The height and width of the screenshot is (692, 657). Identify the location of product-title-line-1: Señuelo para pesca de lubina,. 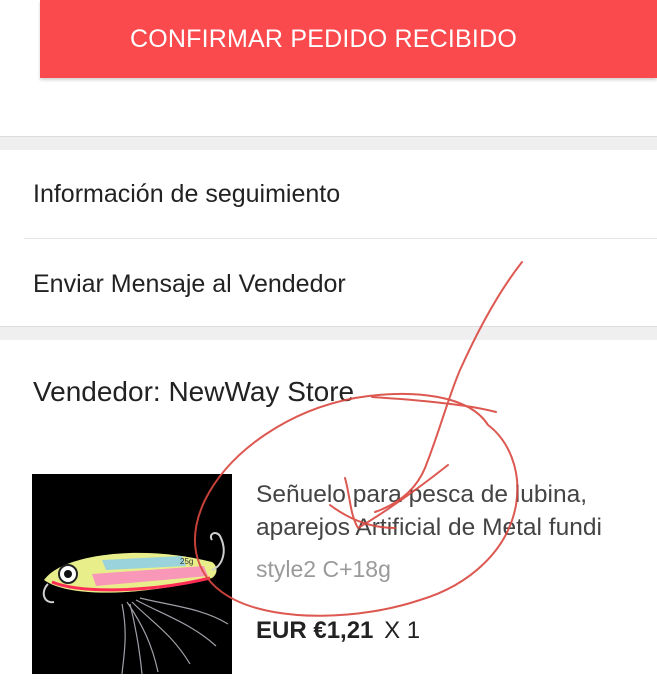
(422, 494).